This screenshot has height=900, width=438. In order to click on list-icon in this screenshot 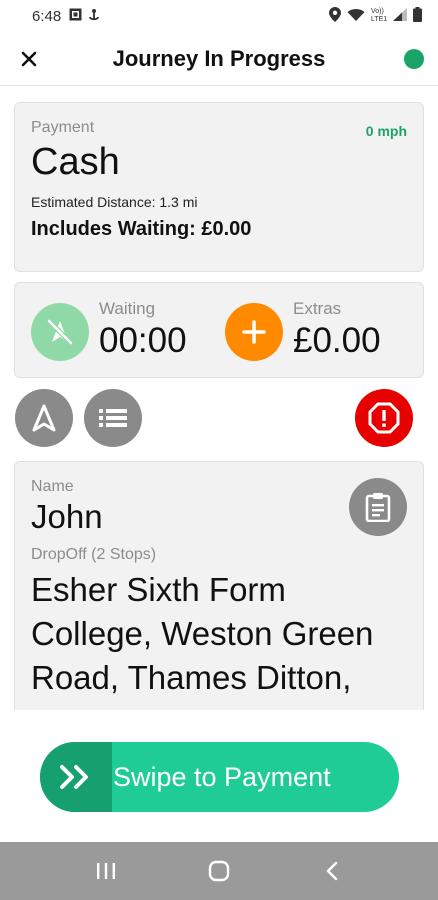, I will do `click(113, 418)`.